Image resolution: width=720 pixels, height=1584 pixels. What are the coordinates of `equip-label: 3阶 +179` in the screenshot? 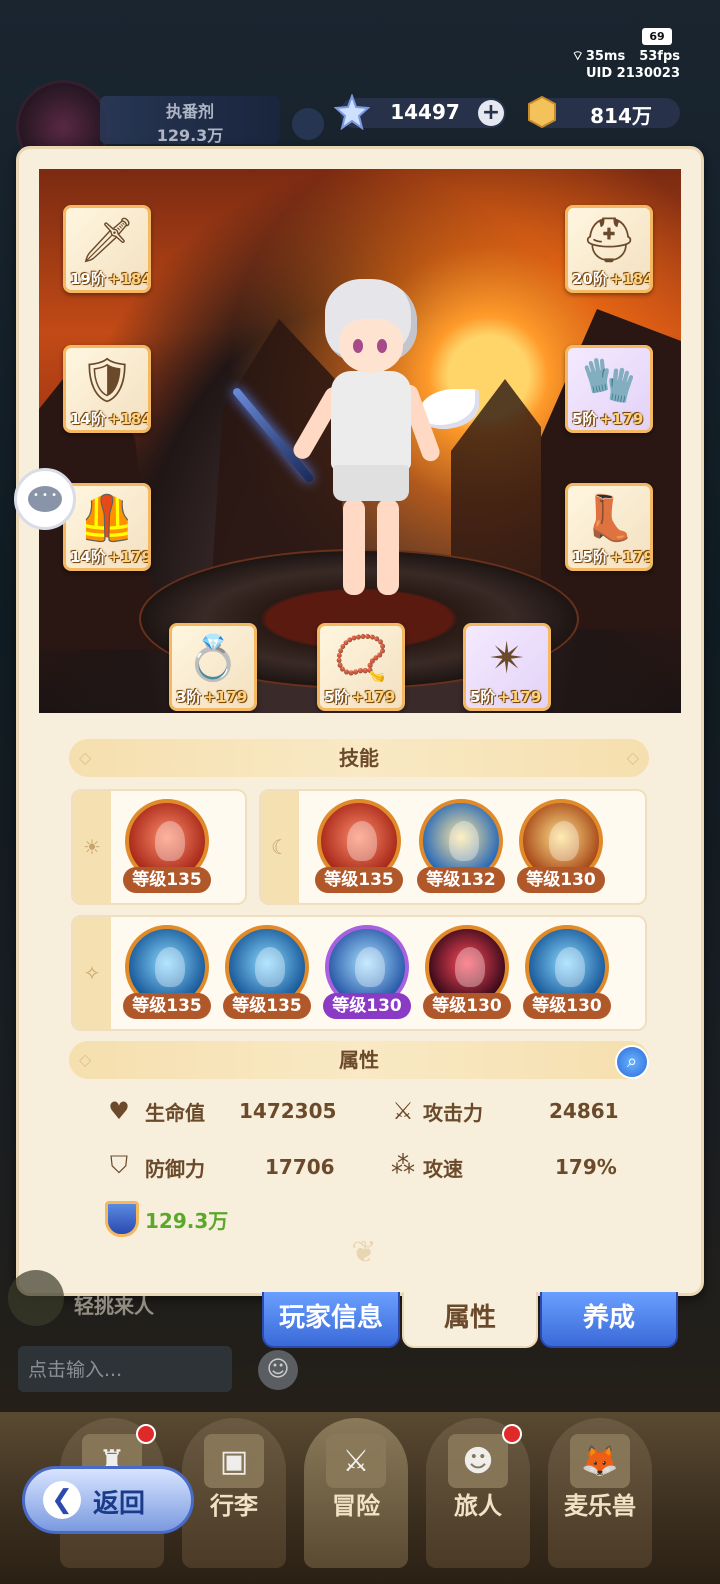 It's located at (213, 697).